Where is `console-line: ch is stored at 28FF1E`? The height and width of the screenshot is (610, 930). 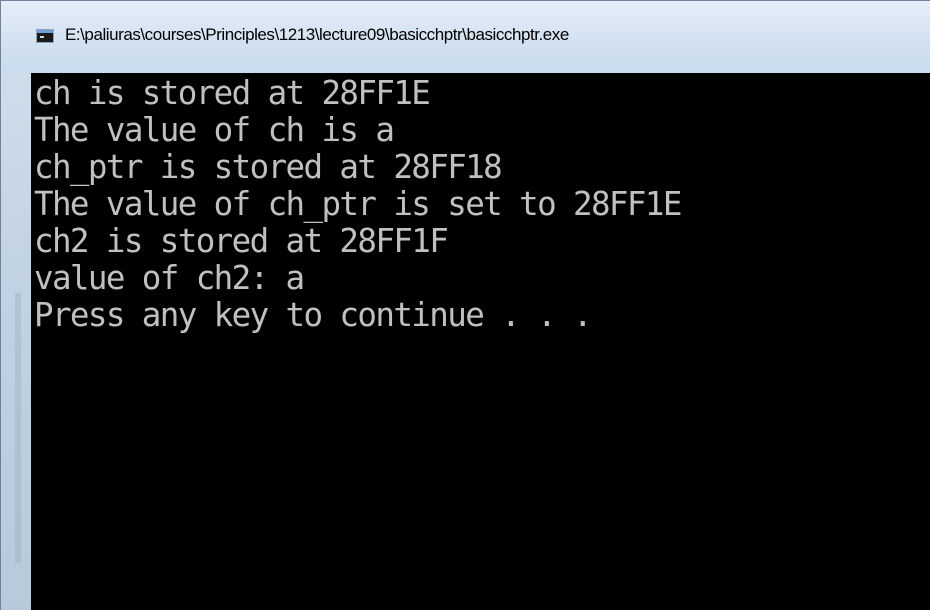 console-line: ch is stored at 28FF1E is located at coordinates (232, 93).